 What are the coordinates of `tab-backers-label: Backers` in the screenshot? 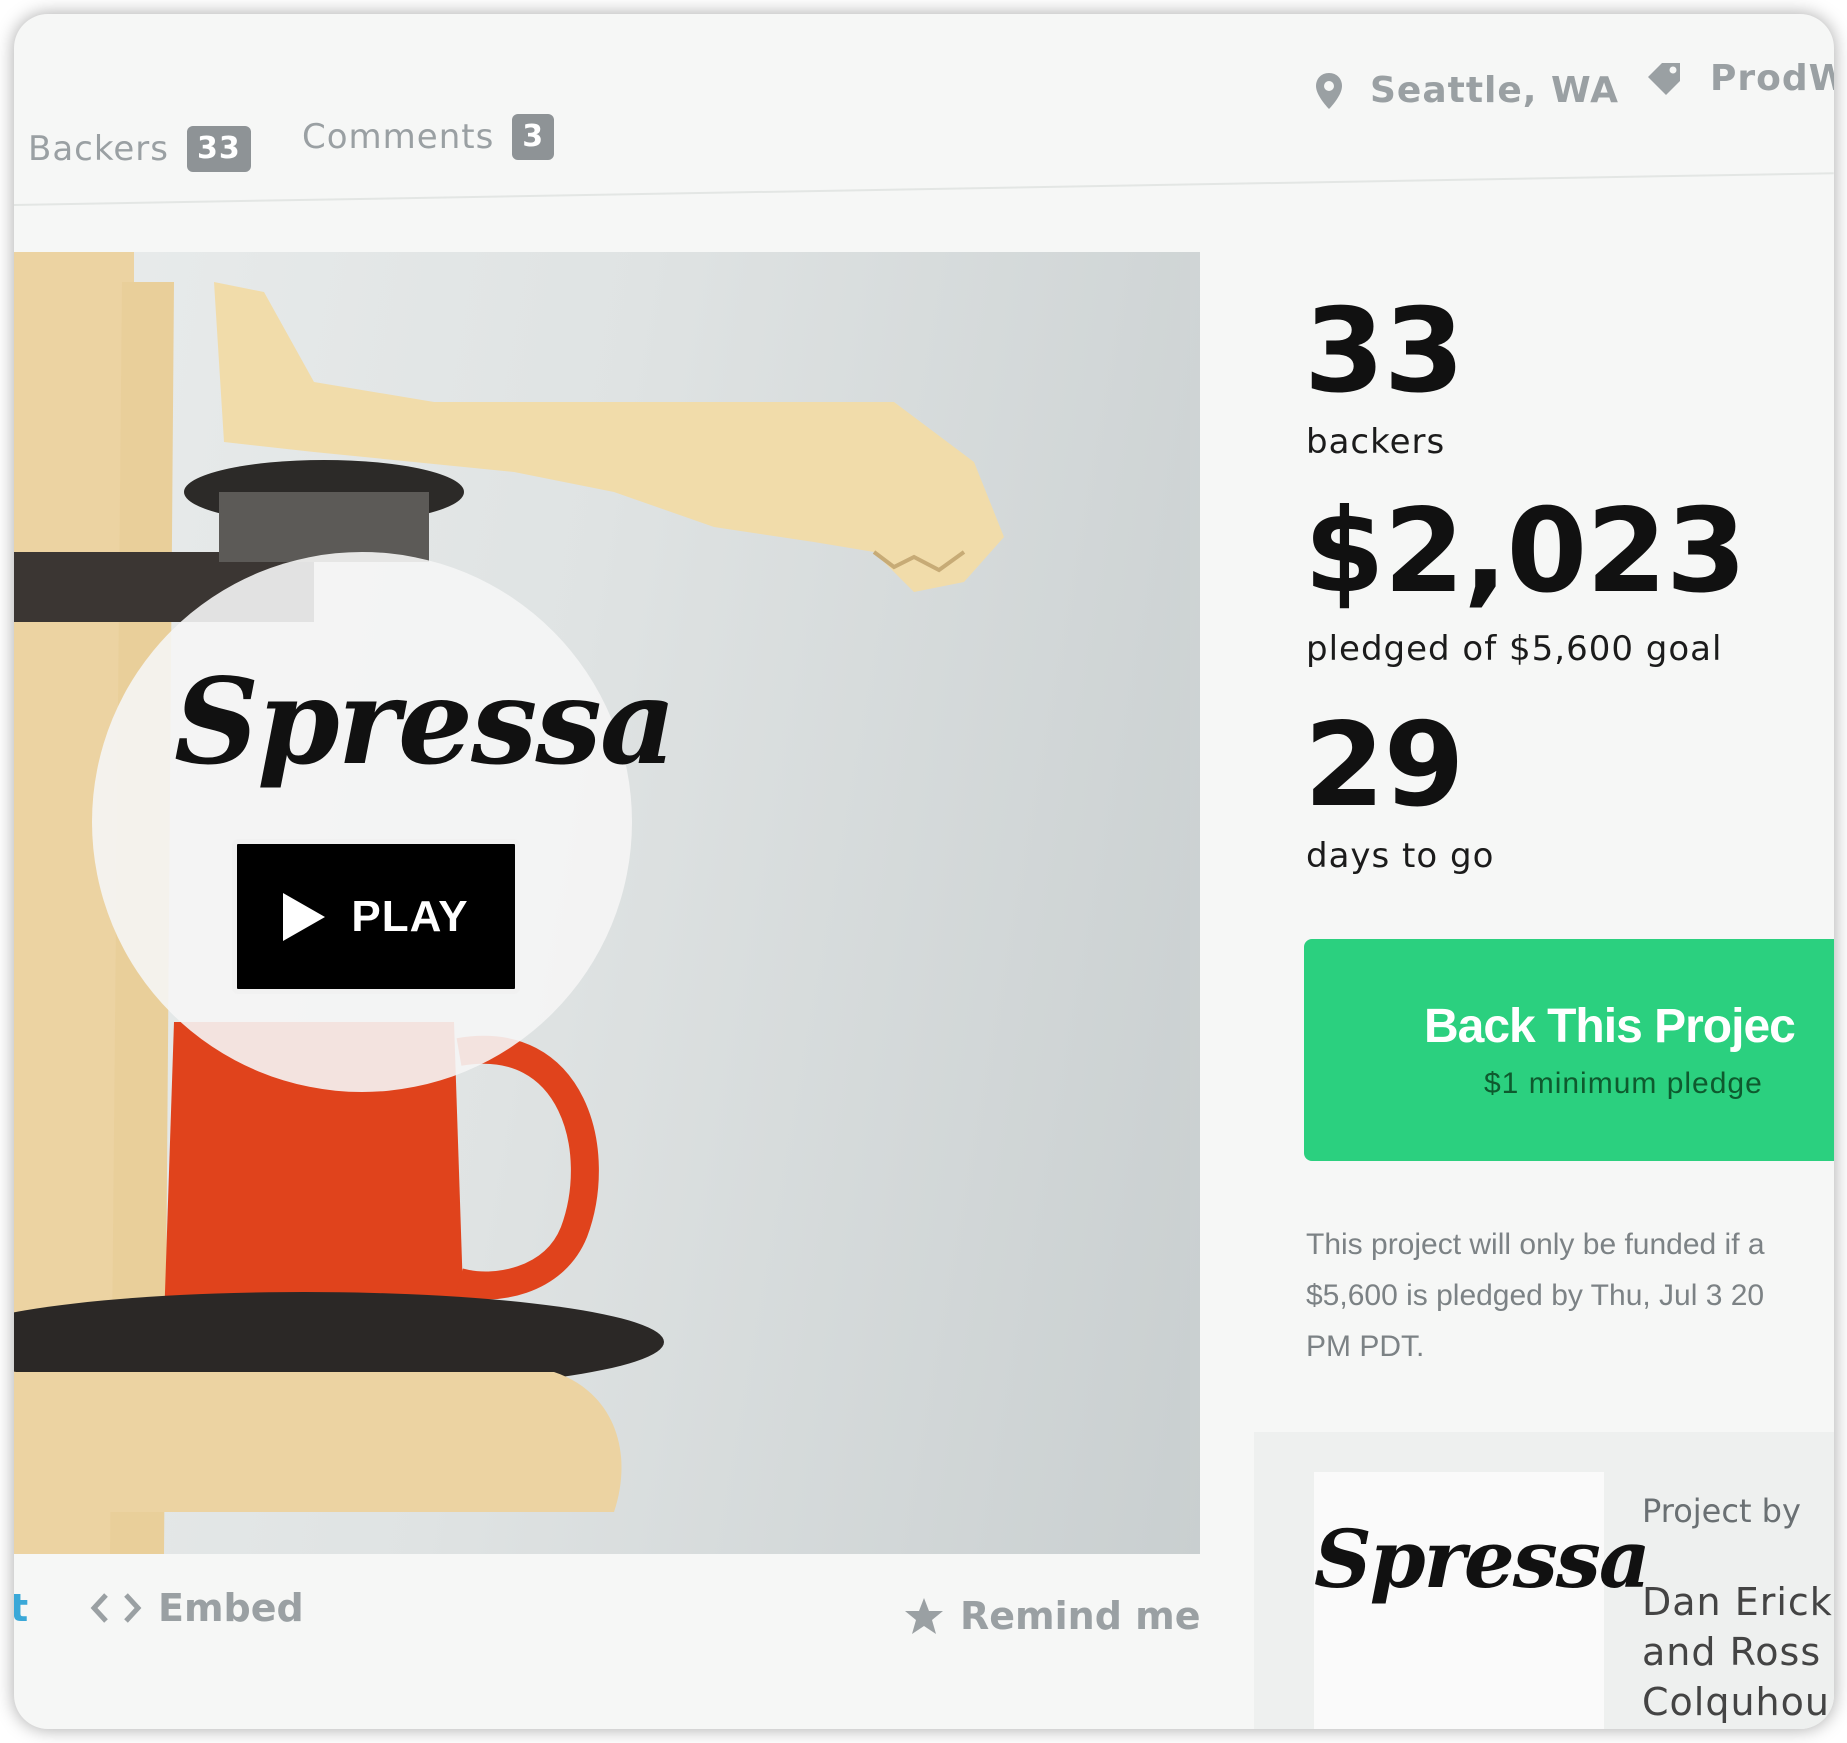 It's located at (98, 149).